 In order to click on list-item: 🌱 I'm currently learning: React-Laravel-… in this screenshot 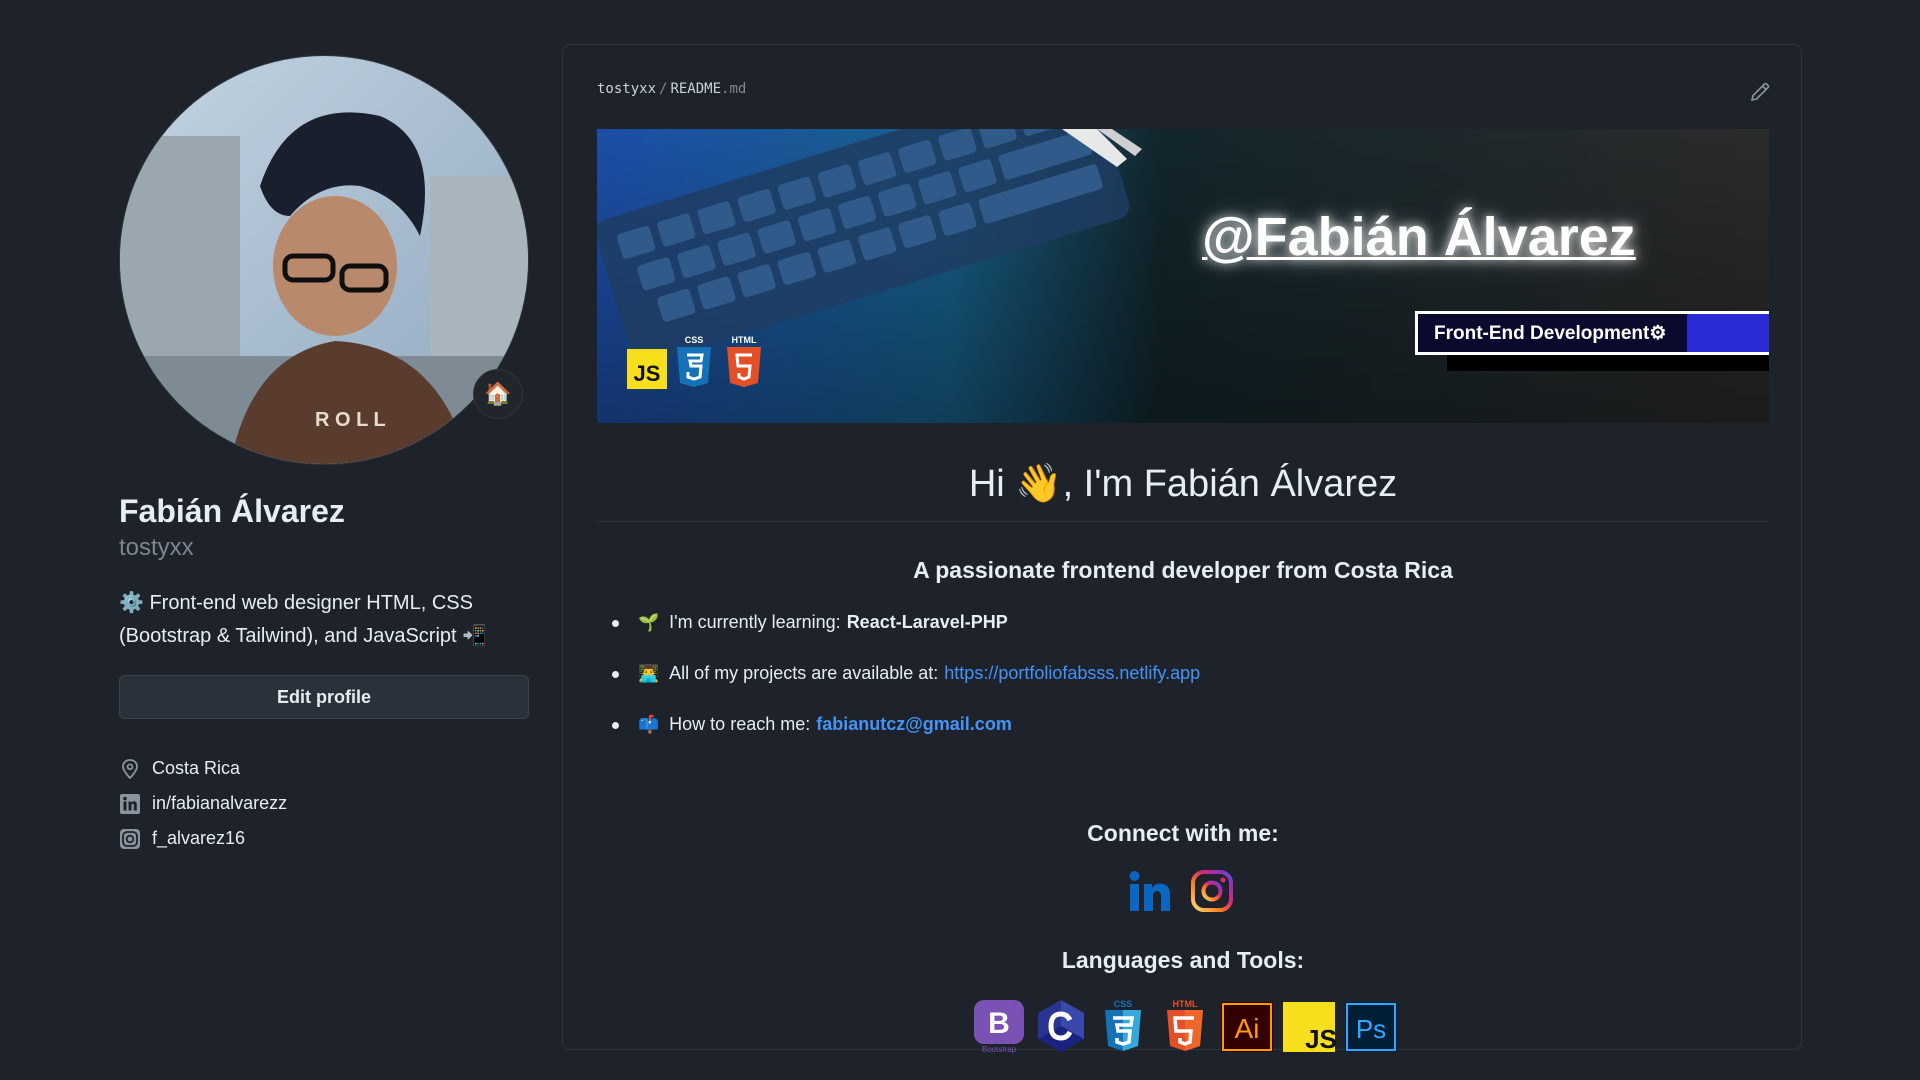, I will do `click(1183, 622)`.